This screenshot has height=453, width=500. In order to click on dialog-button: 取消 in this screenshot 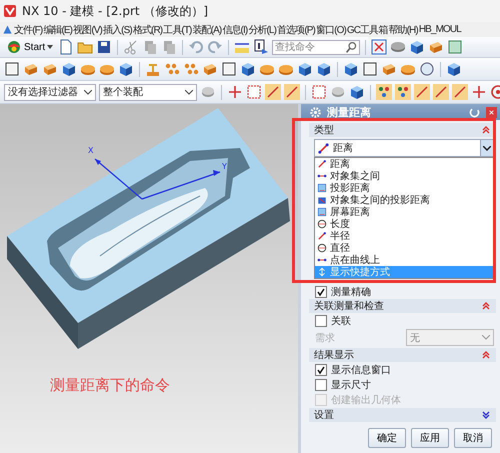, I will do `click(473, 438)`.